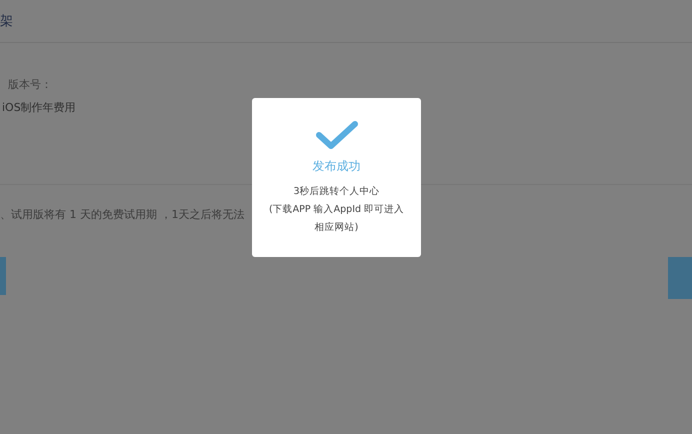 The width and height of the screenshot is (692, 434). I want to click on version-label: 版本号：, so click(30, 84).